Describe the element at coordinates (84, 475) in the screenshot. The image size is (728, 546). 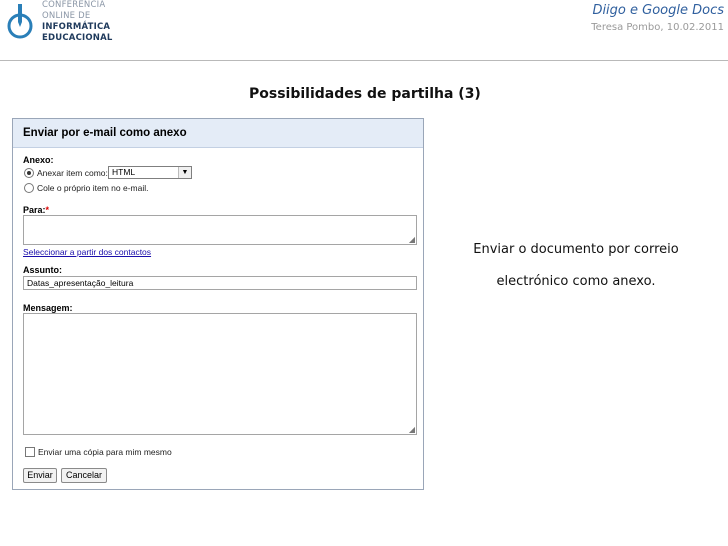
I see `cancel-button: Cancelar` at that location.